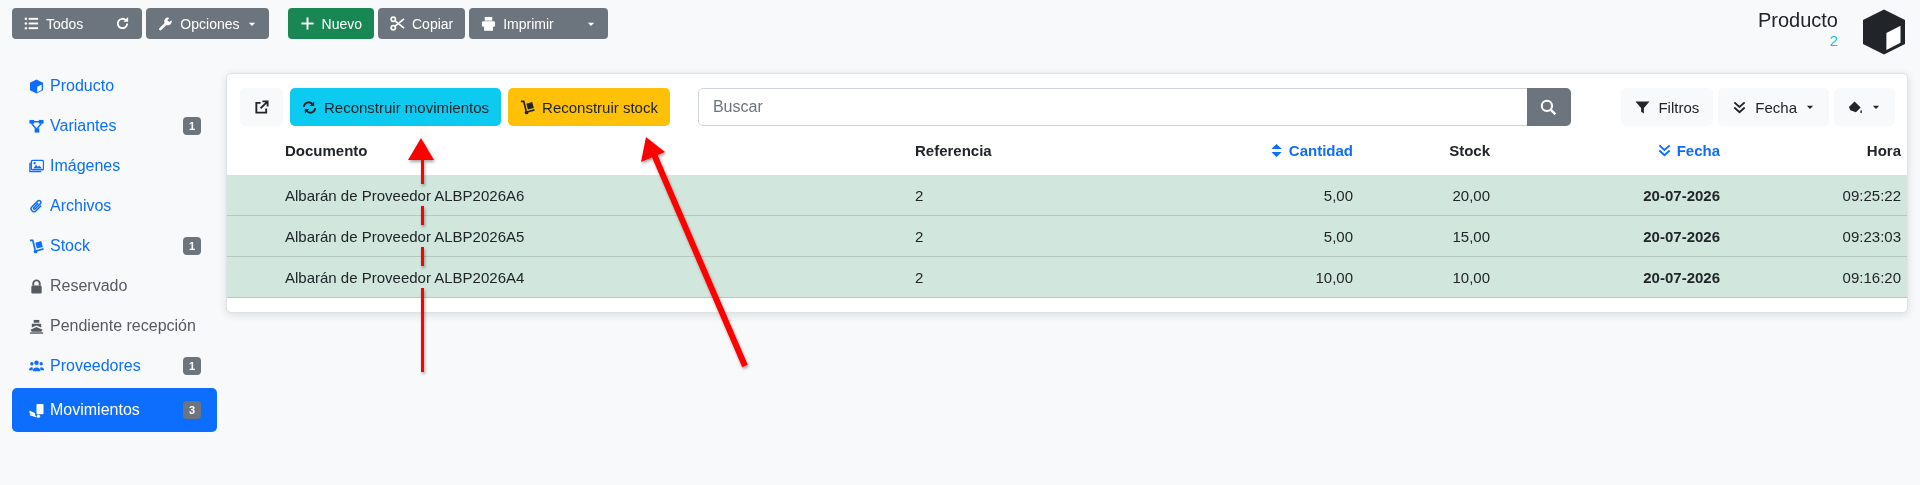 The image size is (1920, 485). What do you see at coordinates (114, 86) in the screenshot?
I see `sidebar-item: Producto` at bounding box center [114, 86].